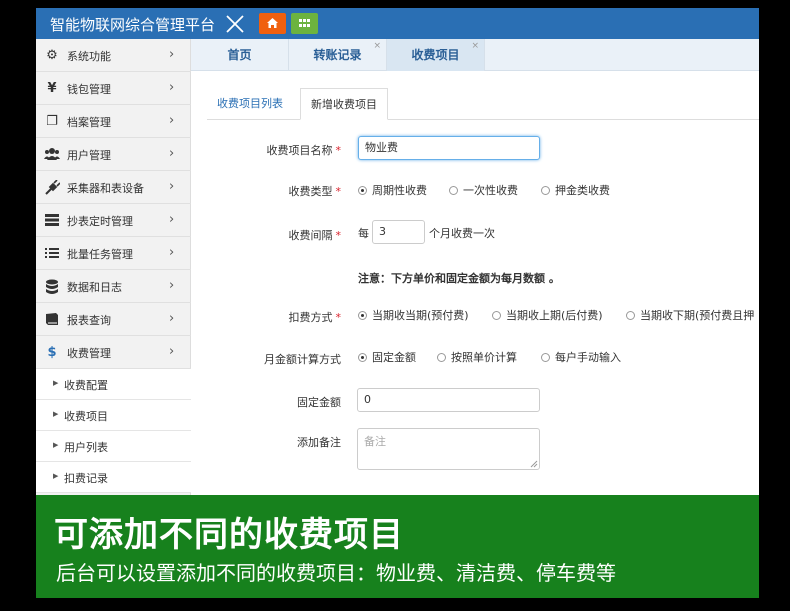  Describe the element at coordinates (336, 573) in the screenshot. I see `banner-subtitle: 后台可以设置添加不同的收费项目：物业费、清洁费、停车费等` at that location.